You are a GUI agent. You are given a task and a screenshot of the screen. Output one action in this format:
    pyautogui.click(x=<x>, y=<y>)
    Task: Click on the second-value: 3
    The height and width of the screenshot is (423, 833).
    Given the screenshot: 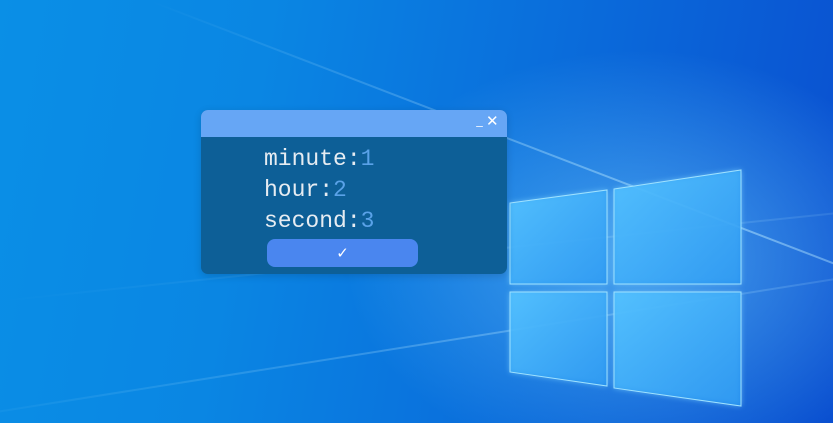 What is the action you would take?
    pyautogui.click(x=368, y=221)
    